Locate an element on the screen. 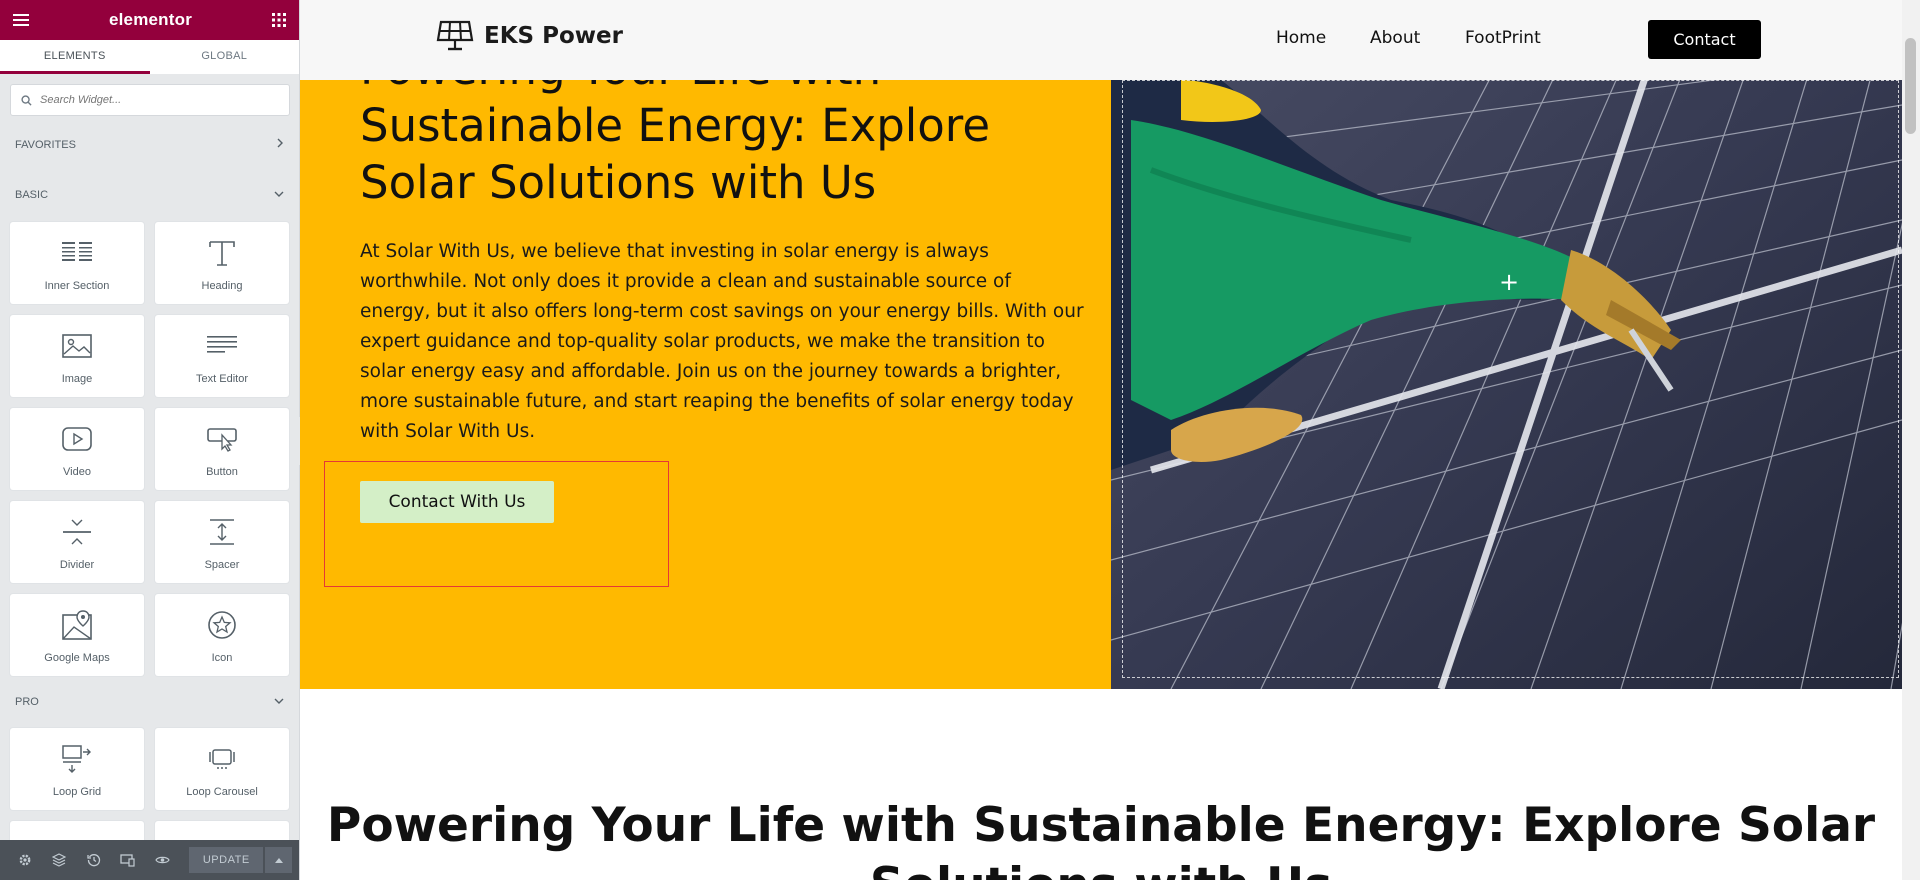 This screenshot has height=880, width=1920. widget-divider: Divider is located at coordinates (77, 542).